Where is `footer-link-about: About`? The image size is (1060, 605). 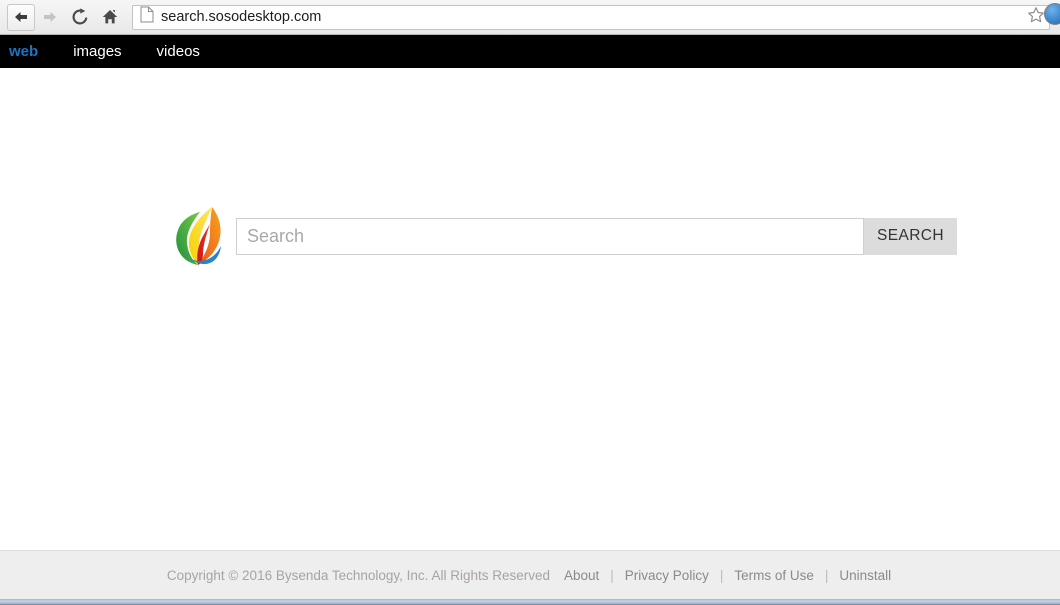
footer-link-about: About is located at coordinates (581, 575).